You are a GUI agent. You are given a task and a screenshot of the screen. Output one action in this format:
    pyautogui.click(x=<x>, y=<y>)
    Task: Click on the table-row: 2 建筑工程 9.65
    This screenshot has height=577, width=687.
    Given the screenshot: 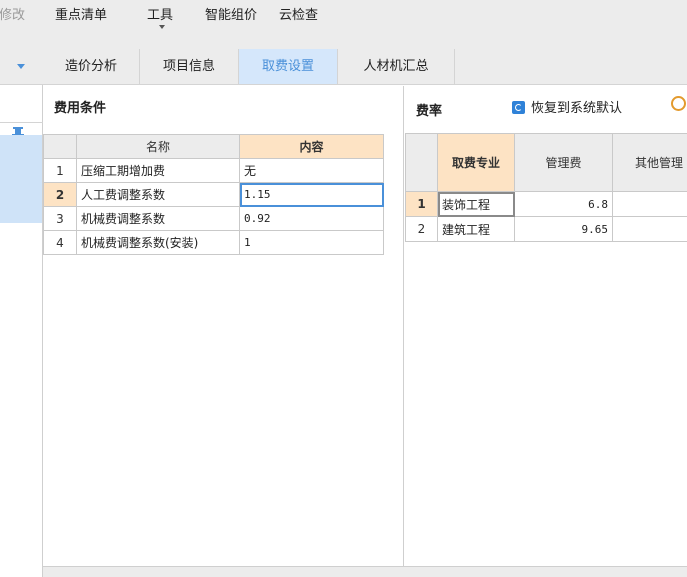 What is the action you would take?
    pyautogui.click(x=546, y=229)
    